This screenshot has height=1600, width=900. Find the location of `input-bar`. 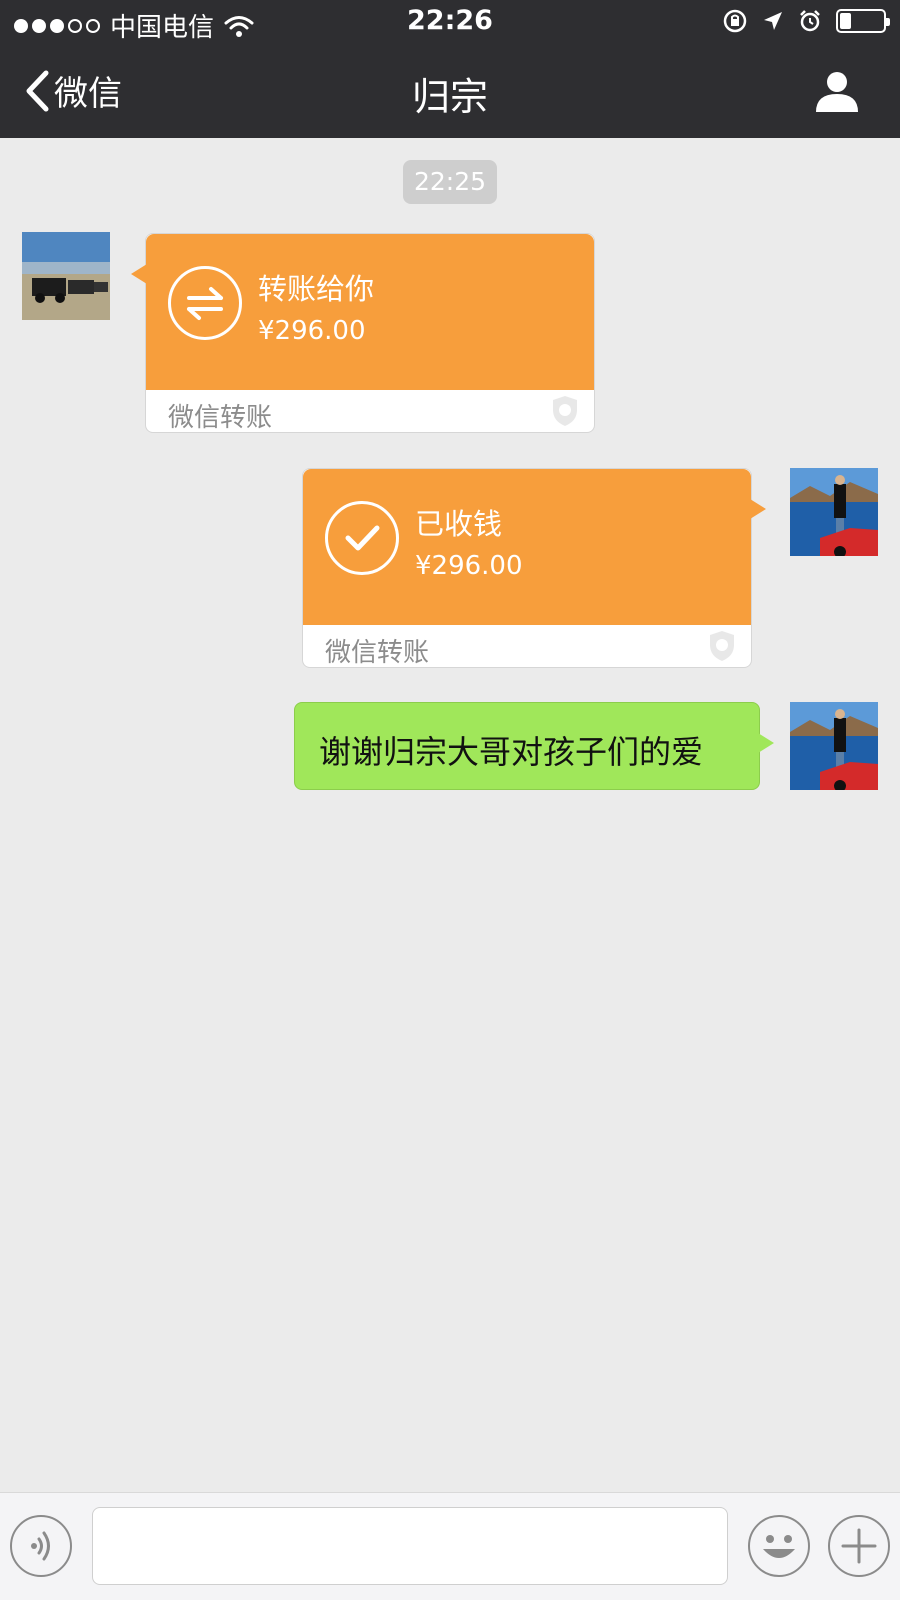

input-bar is located at coordinates (450, 1546).